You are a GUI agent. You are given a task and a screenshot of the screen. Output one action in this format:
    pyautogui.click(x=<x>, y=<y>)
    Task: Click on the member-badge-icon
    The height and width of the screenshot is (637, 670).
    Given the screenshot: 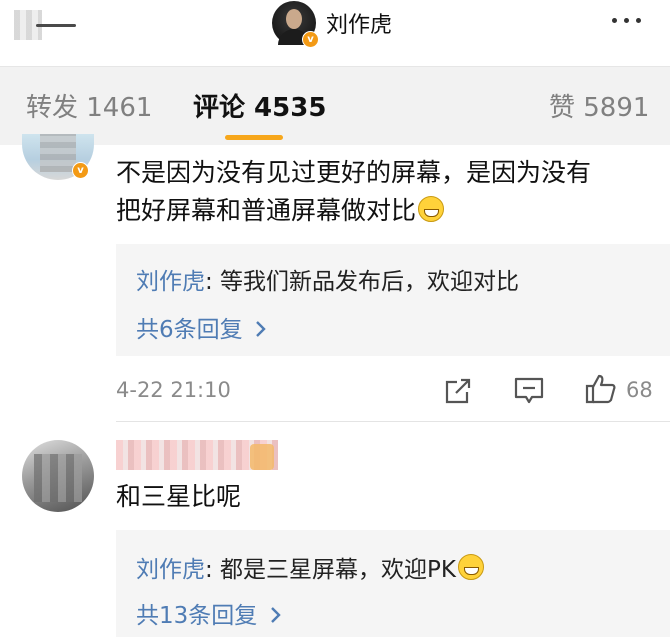 What is the action you would take?
    pyautogui.click(x=262, y=457)
    